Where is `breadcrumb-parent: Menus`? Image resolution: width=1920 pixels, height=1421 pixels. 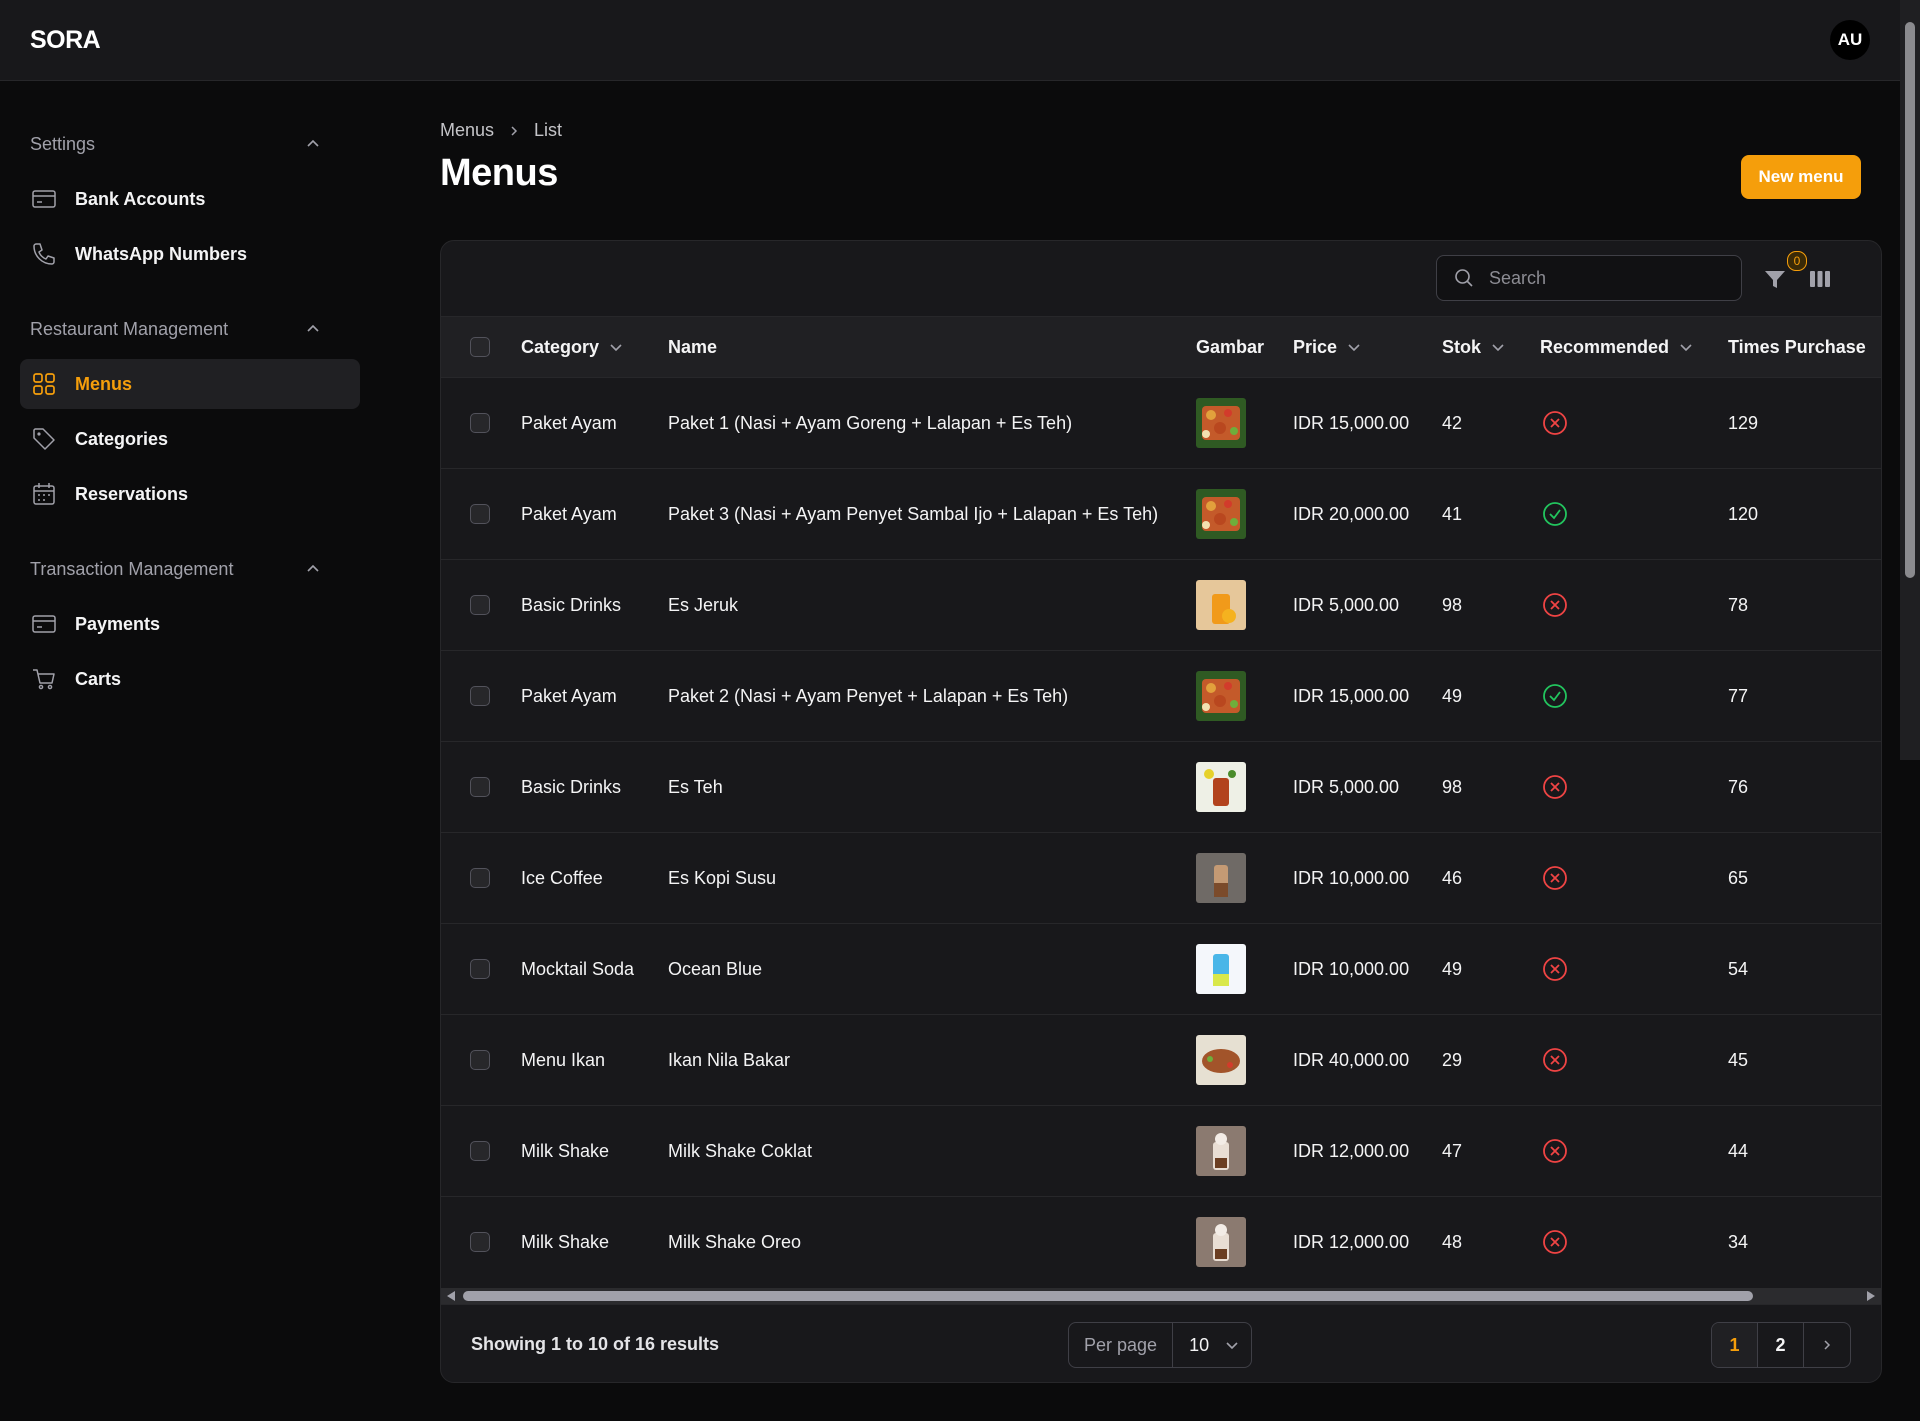 breadcrumb-parent: Menus is located at coordinates (467, 130).